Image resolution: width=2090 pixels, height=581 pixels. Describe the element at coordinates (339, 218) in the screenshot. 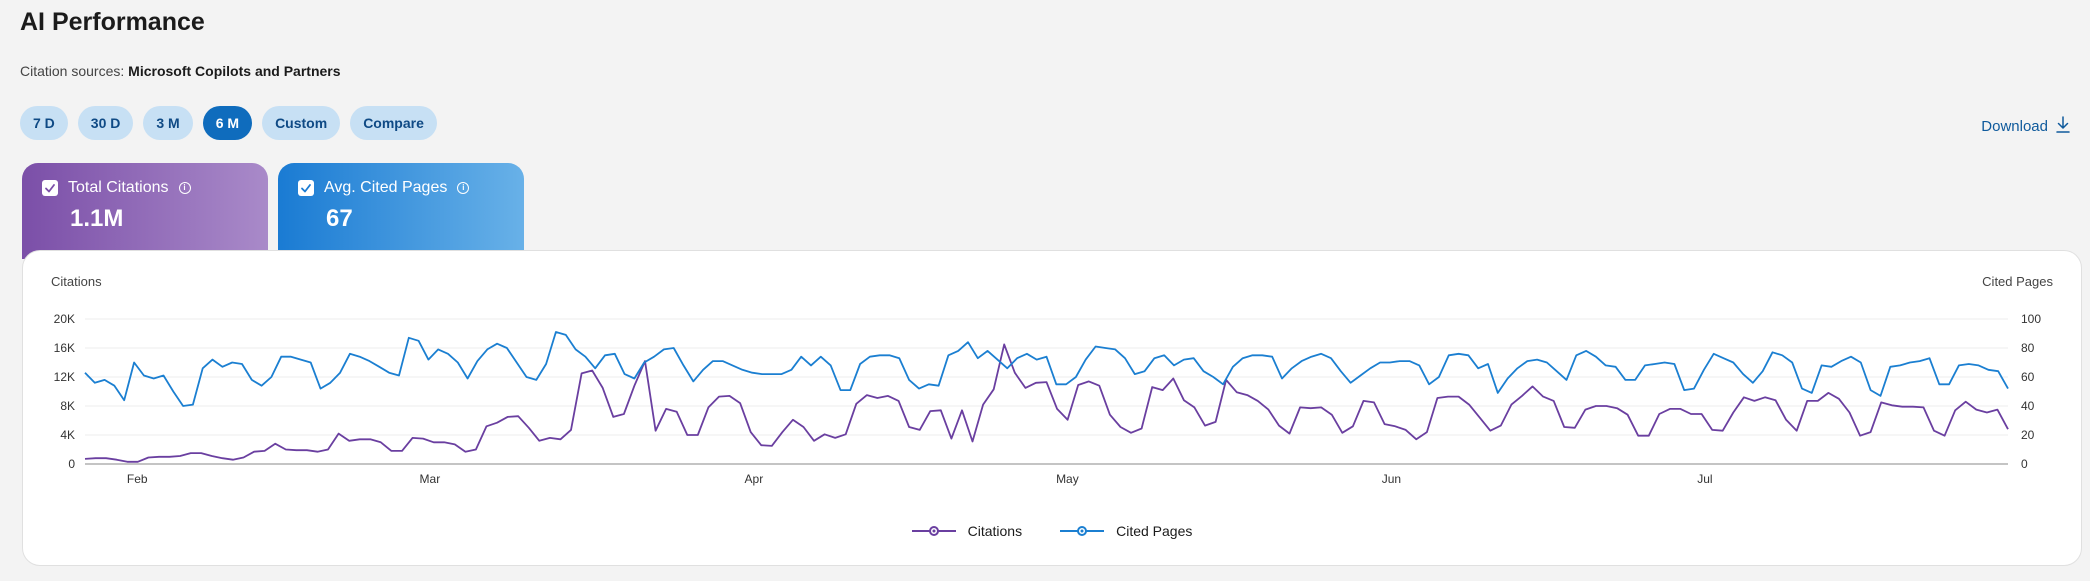

I see `avg-cited-pages-value: 67` at that location.